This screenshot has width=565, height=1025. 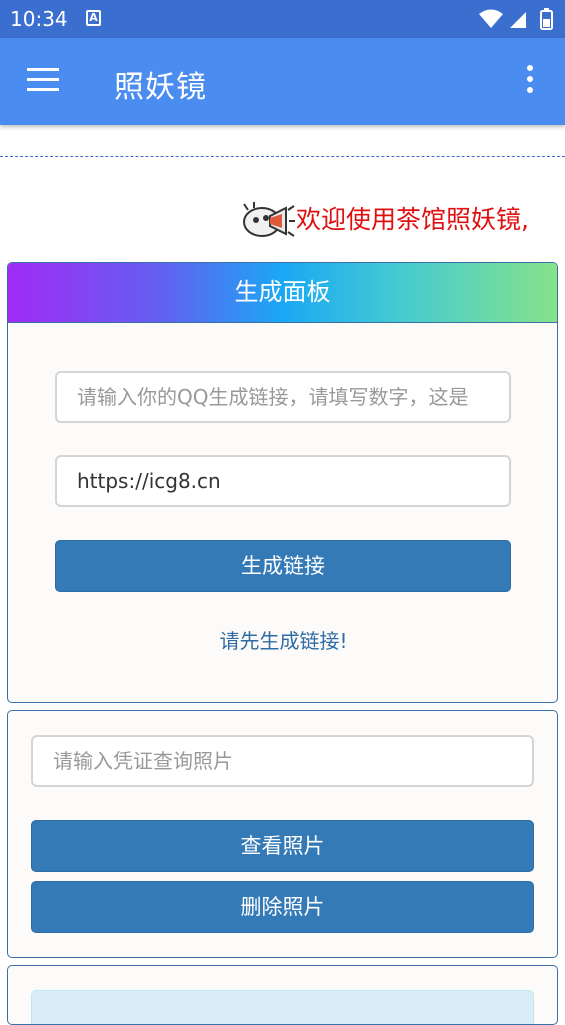 I want to click on info-alert, so click(x=282, y=1007).